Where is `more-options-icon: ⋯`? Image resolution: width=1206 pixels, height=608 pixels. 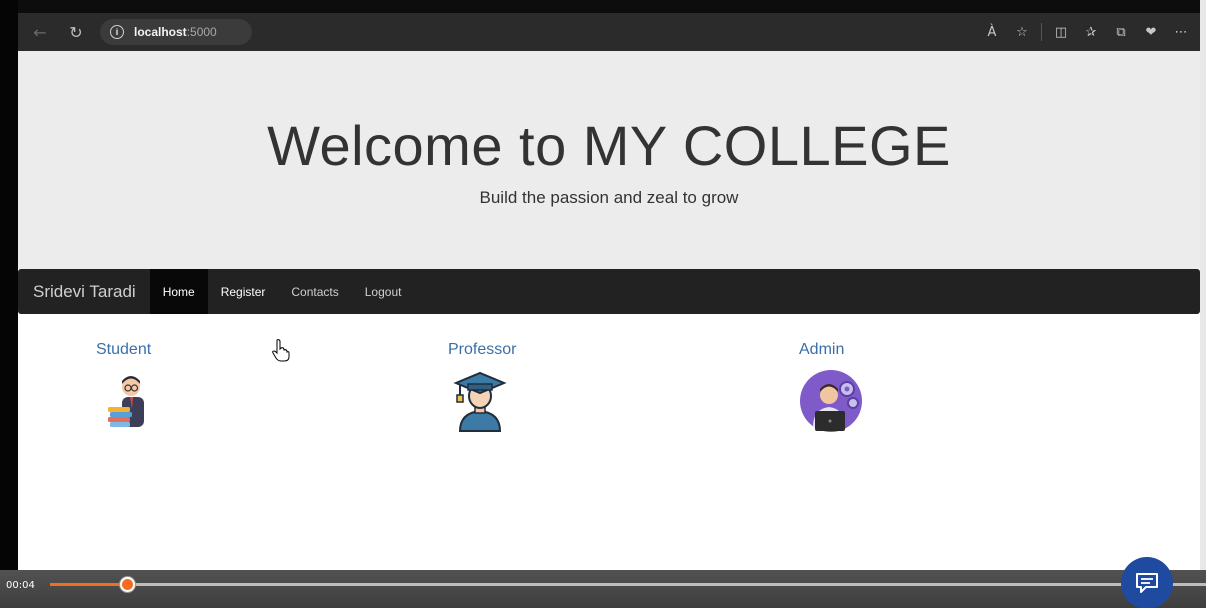
more-options-icon: ⋯ is located at coordinates (1181, 32).